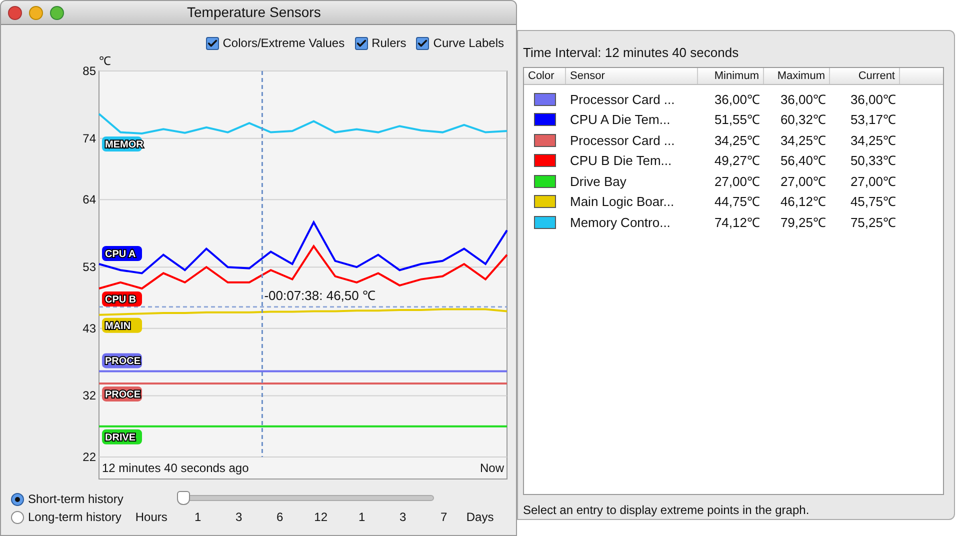 This screenshot has width=959, height=536. I want to click on slider-tick-label: 12, so click(321, 517).